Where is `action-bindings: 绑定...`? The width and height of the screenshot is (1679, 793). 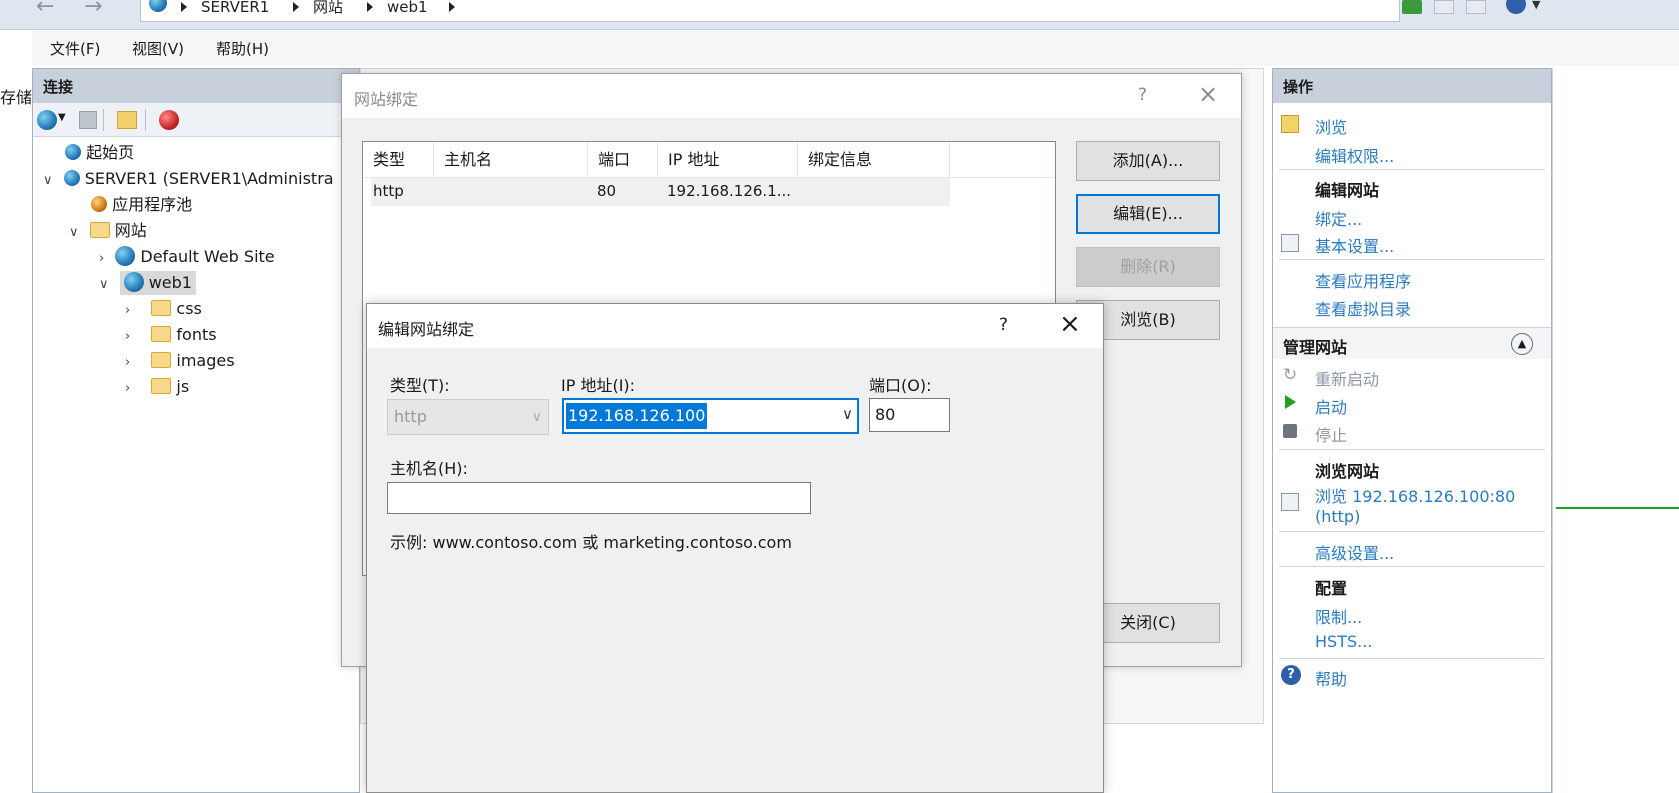 action-bindings: 绑定... is located at coordinates (1338, 218).